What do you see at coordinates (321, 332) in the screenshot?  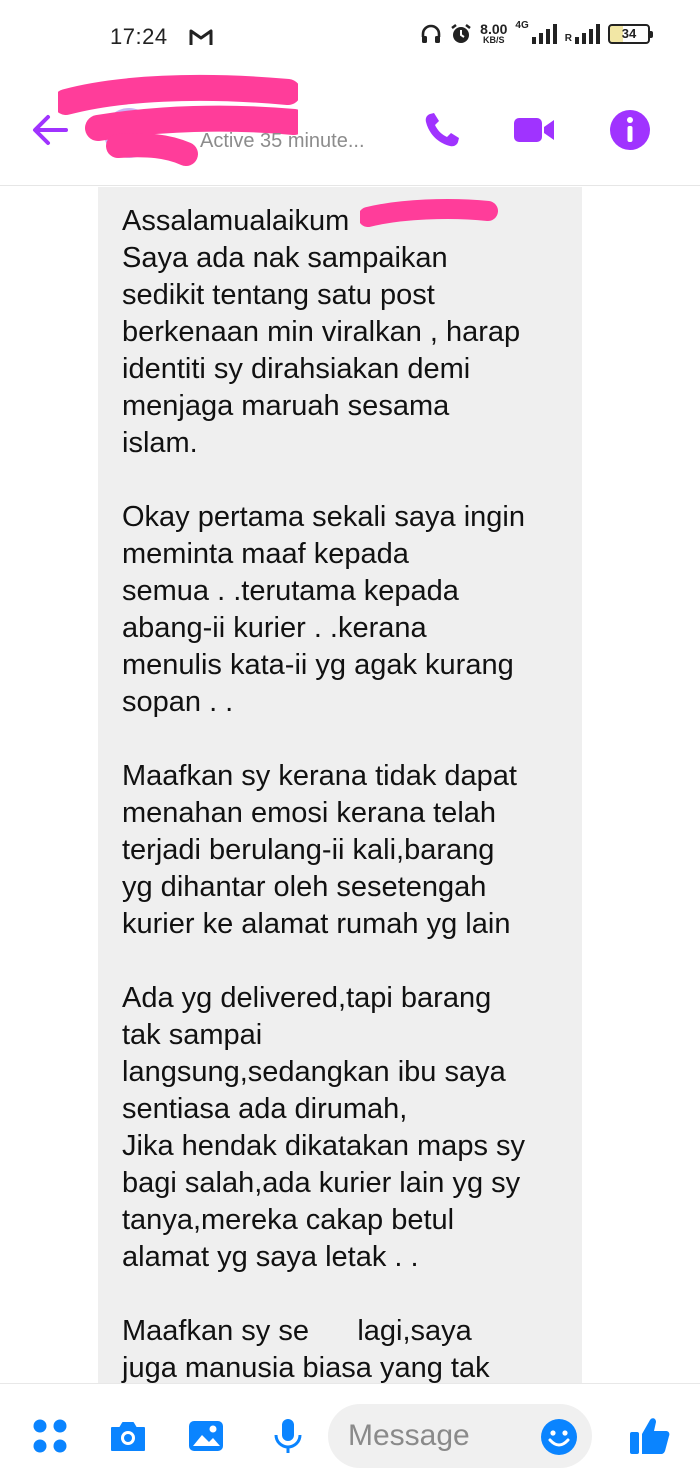 I see `message-line: berkenaan min viralkan , harap` at bounding box center [321, 332].